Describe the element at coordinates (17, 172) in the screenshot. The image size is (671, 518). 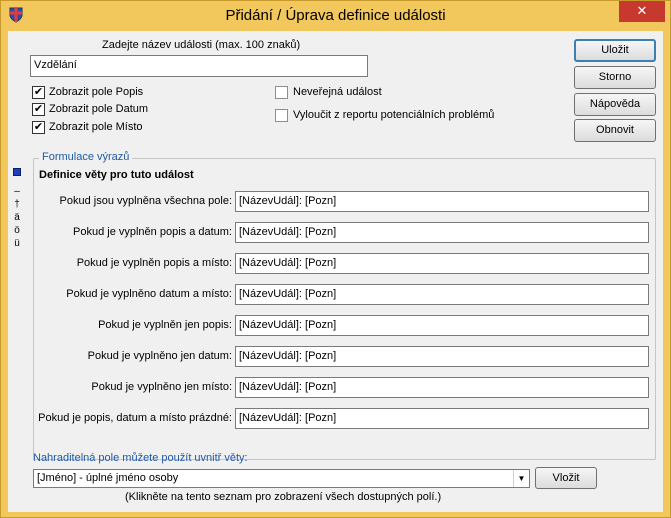
I see `color-square-icon` at that location.